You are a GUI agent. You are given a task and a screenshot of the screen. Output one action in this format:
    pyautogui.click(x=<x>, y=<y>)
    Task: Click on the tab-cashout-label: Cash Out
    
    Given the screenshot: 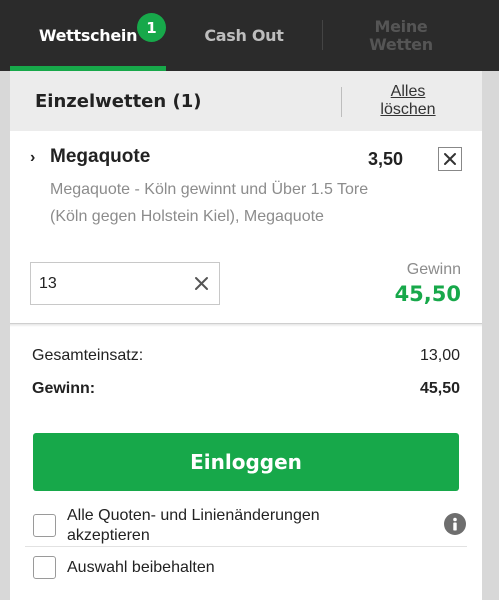 What is the action you would take?
    pyautogui.click(x=244, y=35)
    